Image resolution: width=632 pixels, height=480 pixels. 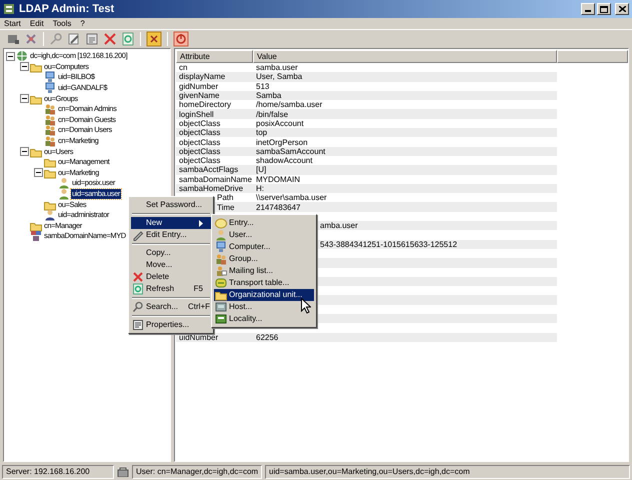 I want to click on menu-item: Start, so click(x=12, y=24).